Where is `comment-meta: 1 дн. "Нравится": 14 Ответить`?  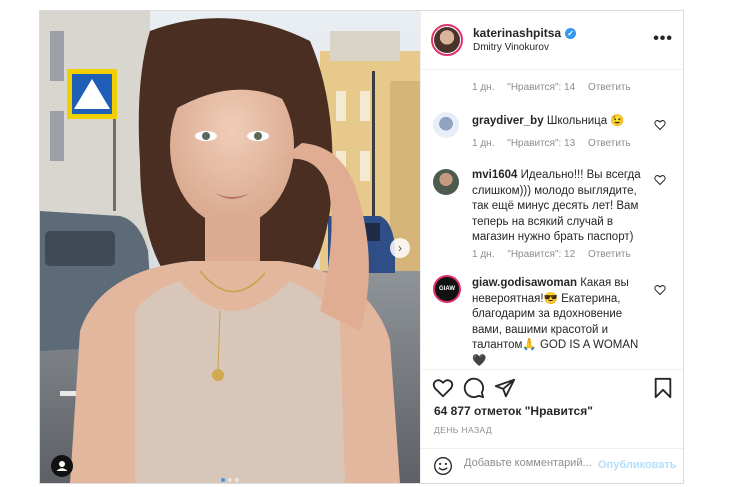 comment-meta: 1 дн. "Нравится": 14 Ответить is located at coordinates (556, 87).